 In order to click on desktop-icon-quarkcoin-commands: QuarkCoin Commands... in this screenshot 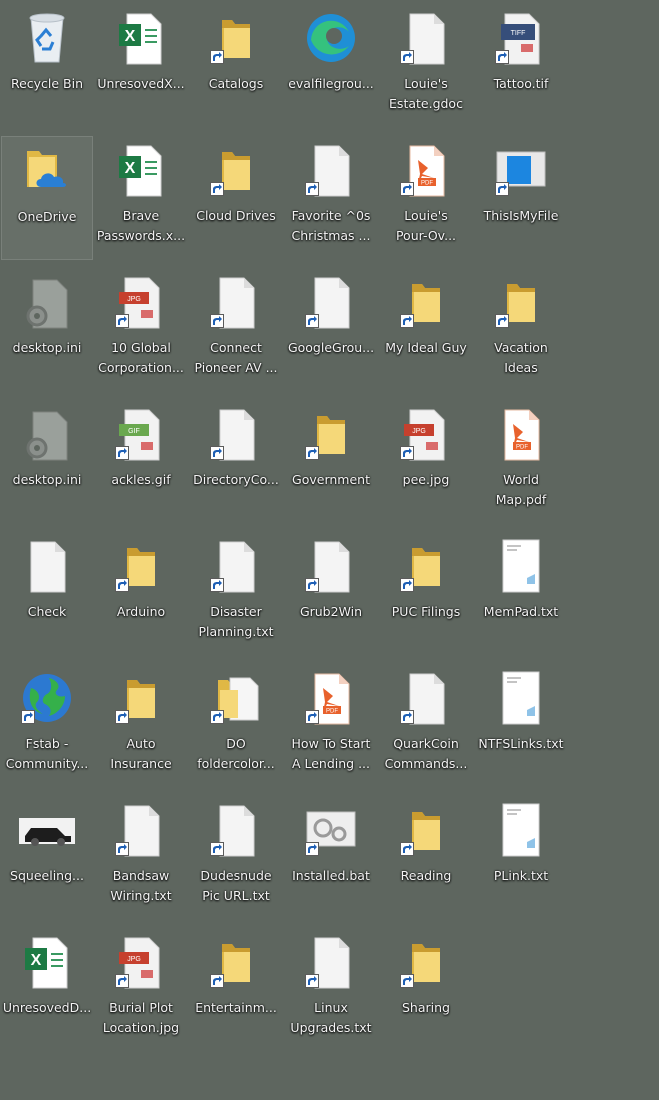, I will do `click(426, 726)`.